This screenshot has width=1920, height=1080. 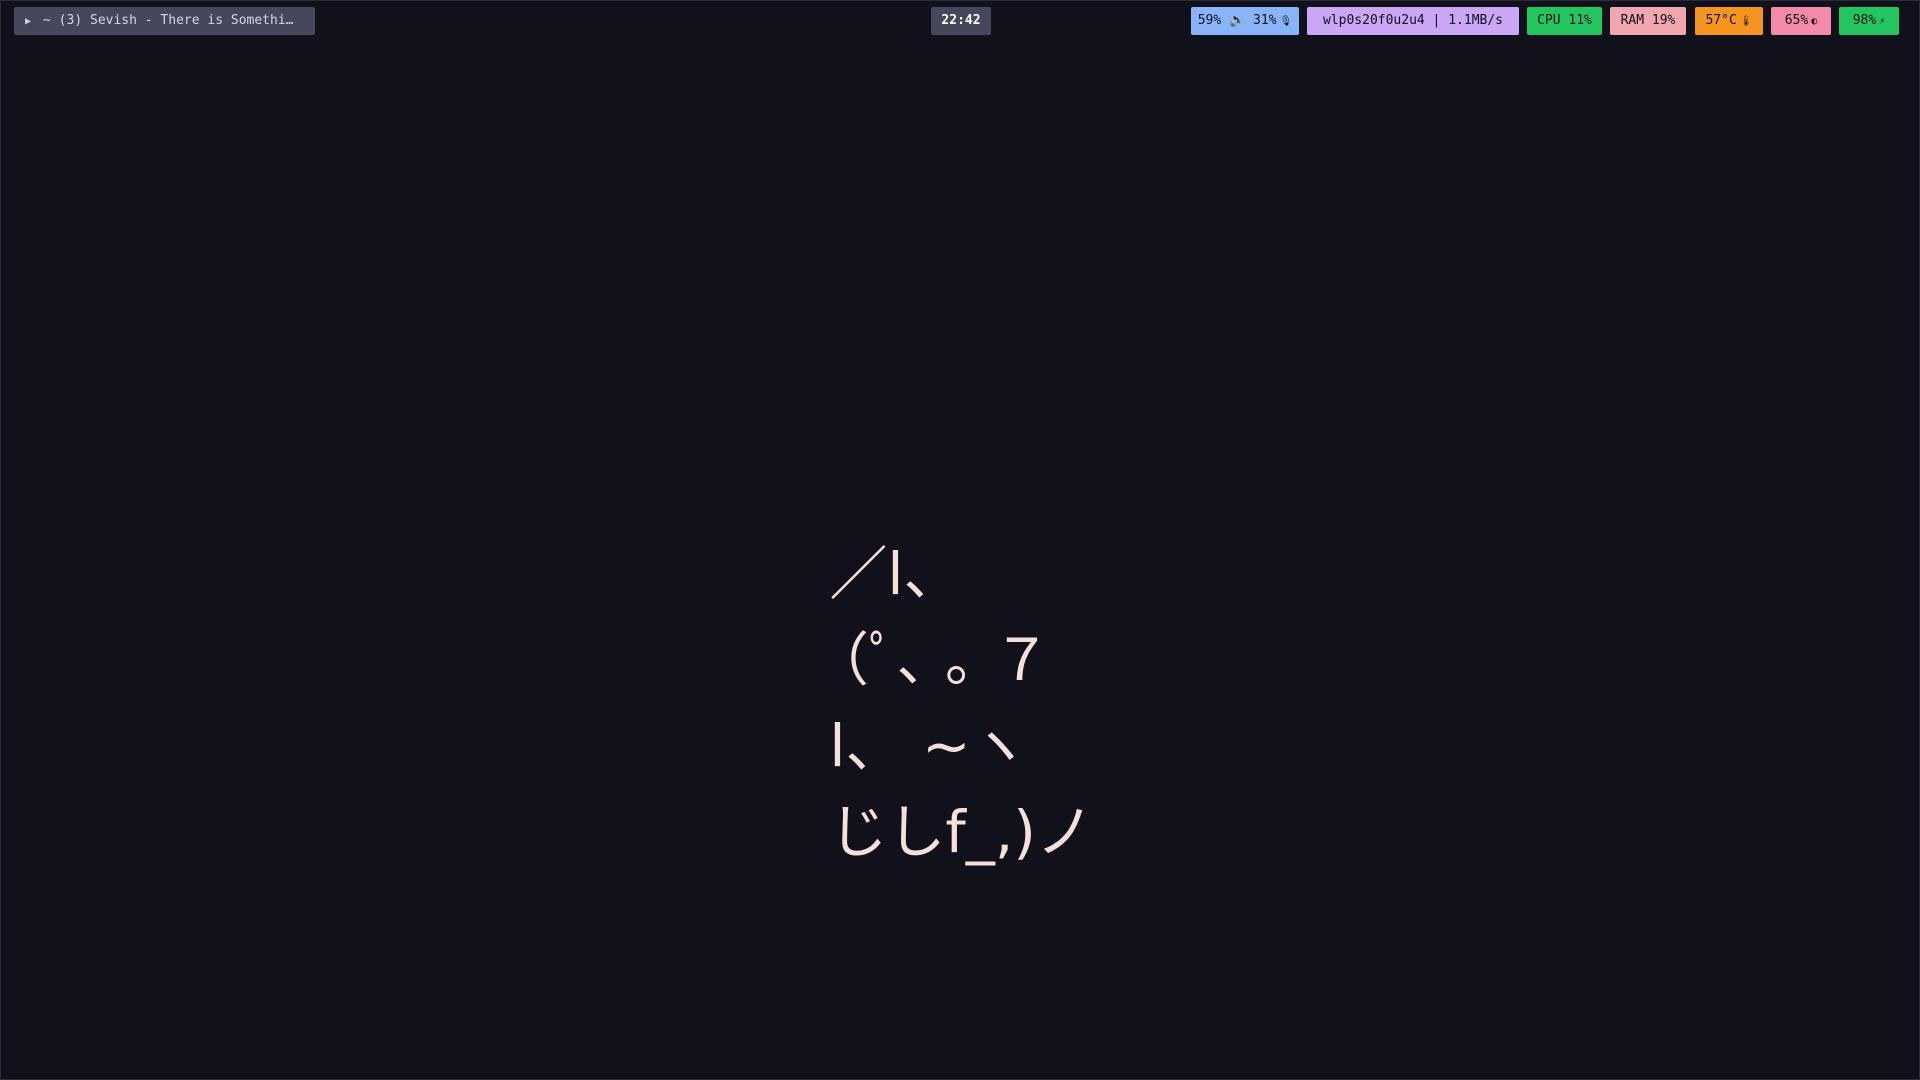 What do you see at coordinates (28, 21) in the screenshot?
I see `play-icon: ▶` at bounding box center [28, 21].